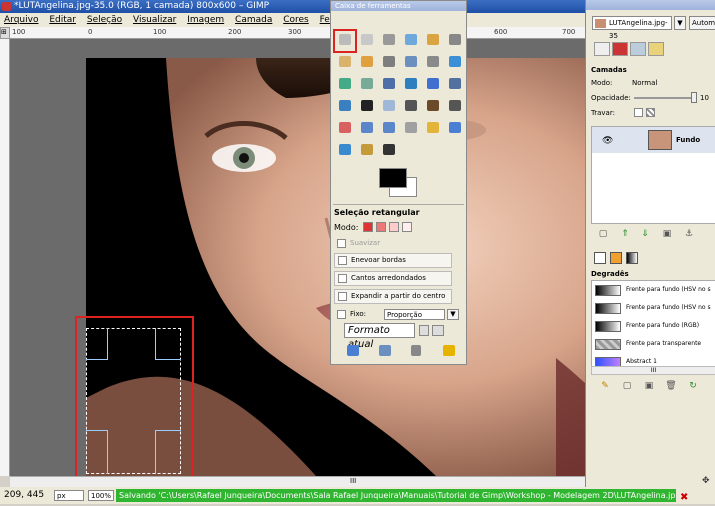 The image size is (715, 506). I want to click on menu-imagem: Imagem, so click(205, 20).